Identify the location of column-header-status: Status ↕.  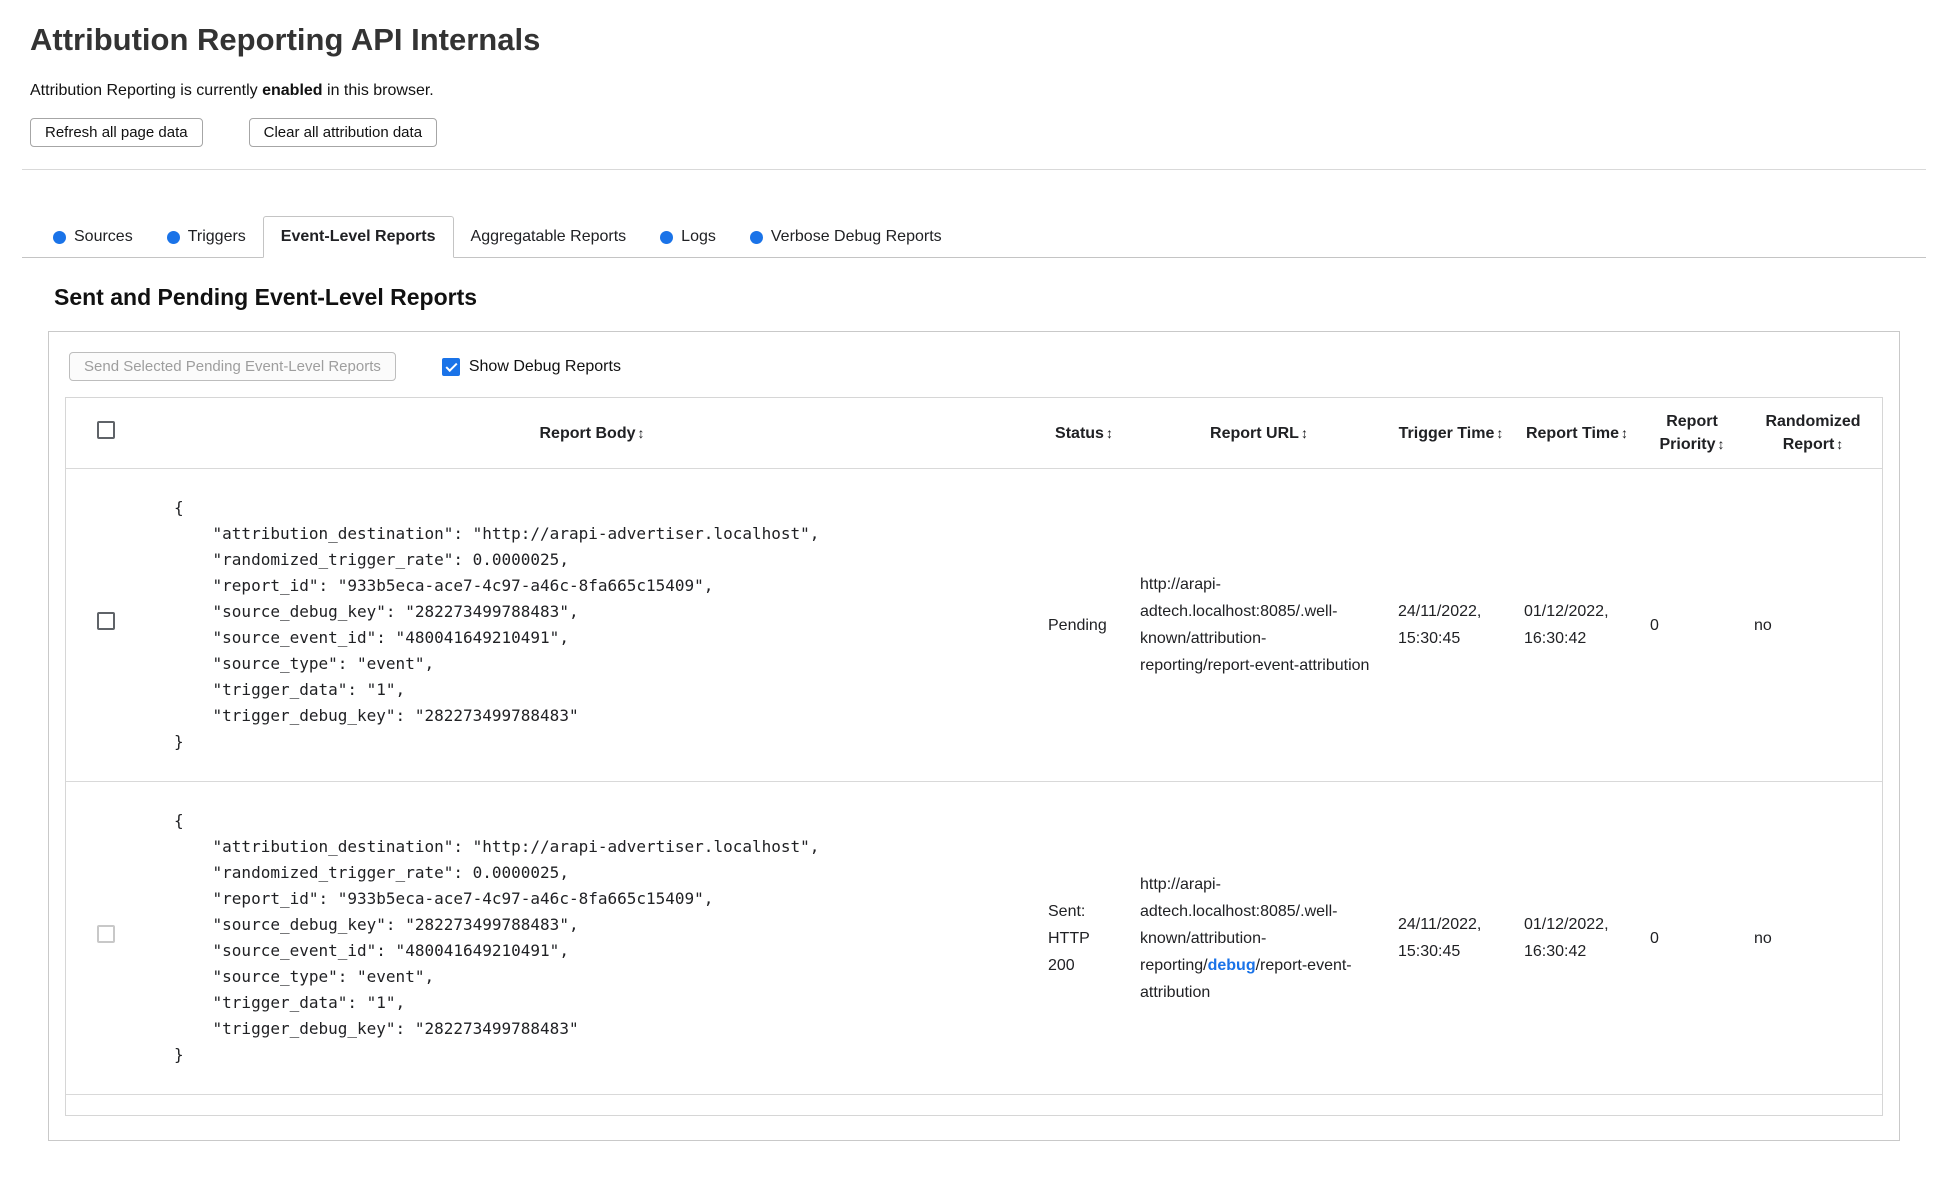
(1084, 434).